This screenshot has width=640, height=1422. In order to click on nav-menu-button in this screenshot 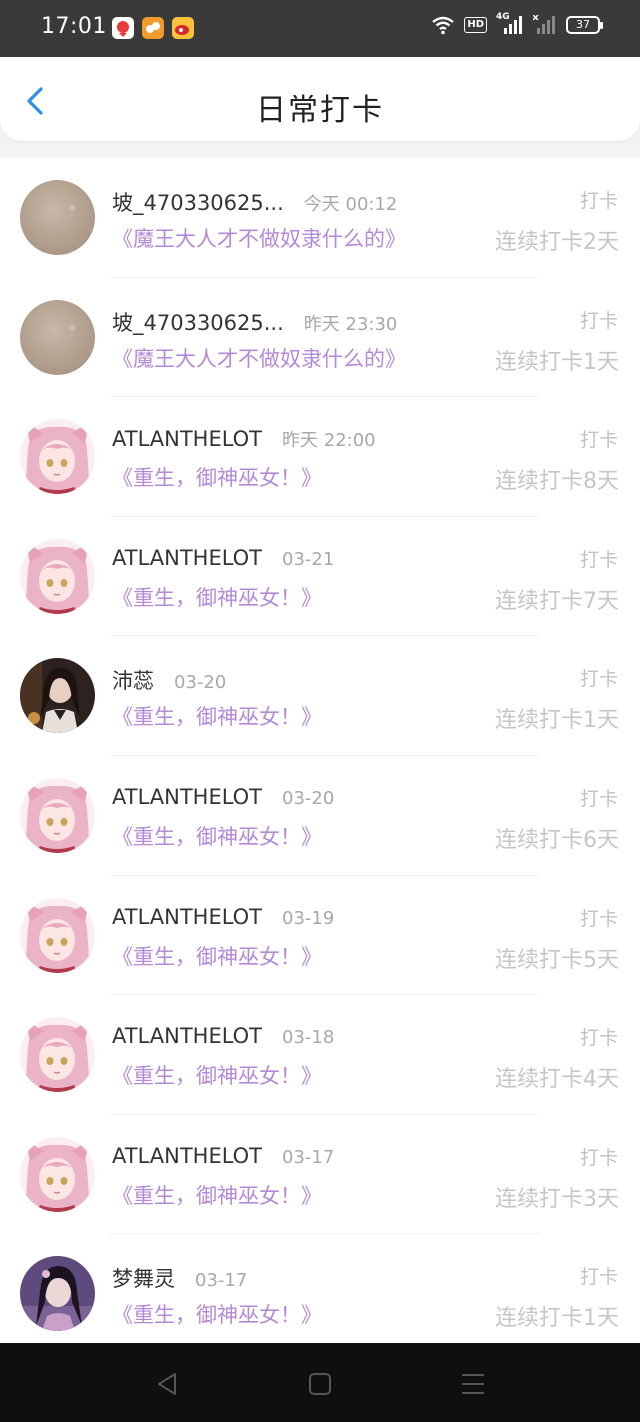, I will do `click(473, 1384)`.